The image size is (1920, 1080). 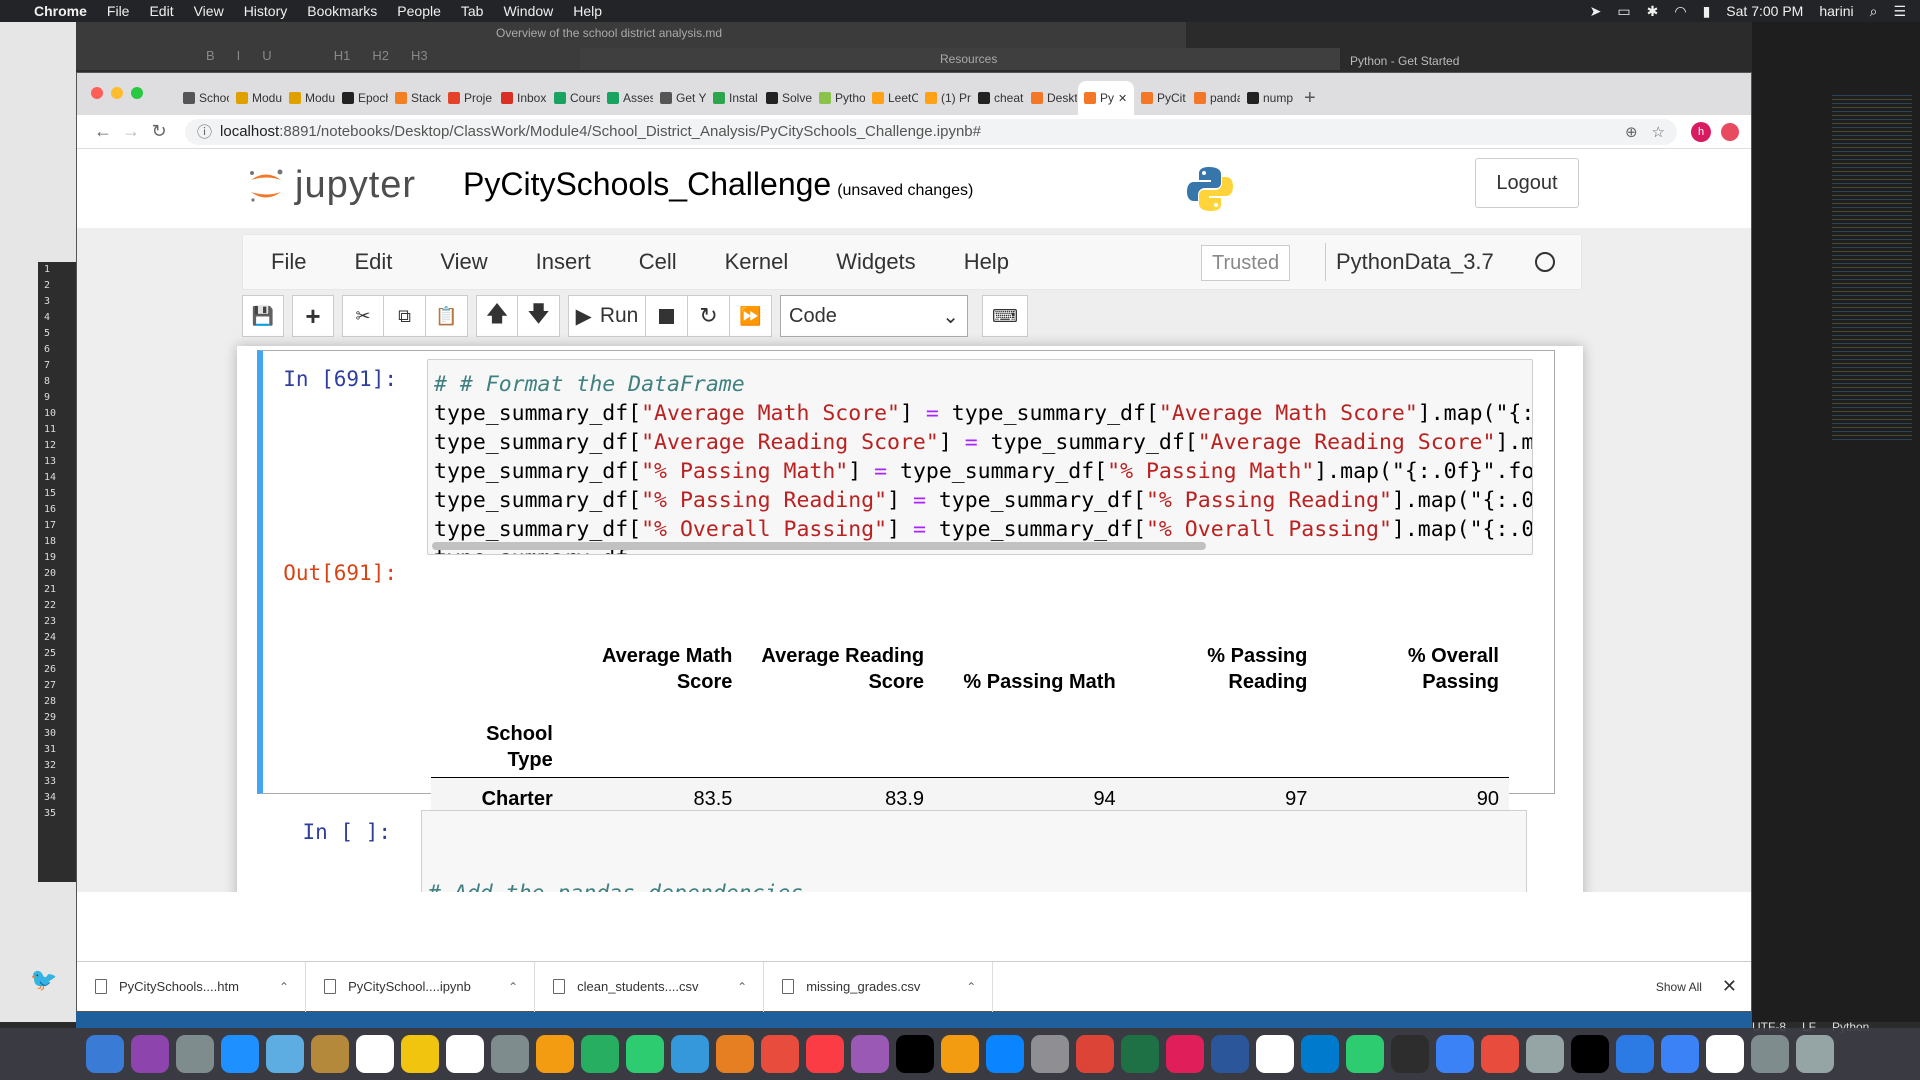 What do you see at coordinates (415, 98) in the screenshot?
I see `browser-tab: Stack` at bounding box center [415, 98].